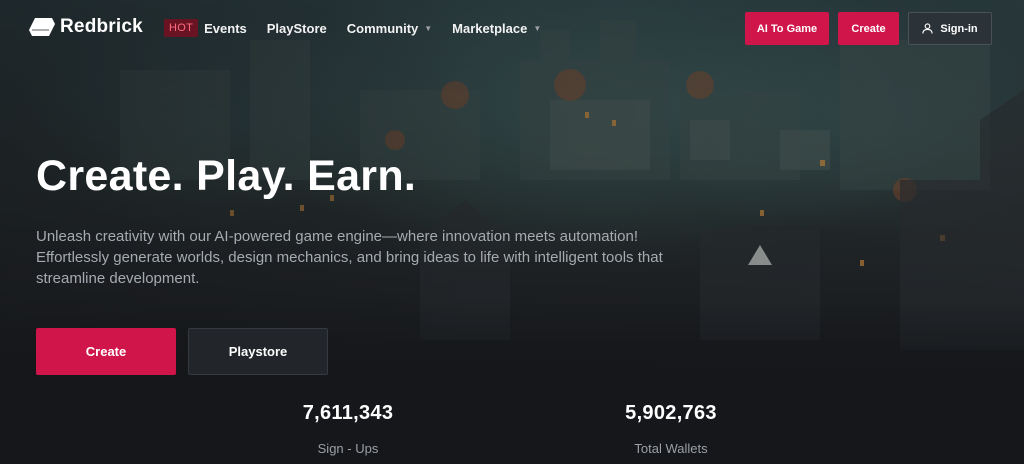  What do you see at coordinates (101, 26) in the screenshot?
I see `brand-name: Redbrick` at bounding box center [101, 26].